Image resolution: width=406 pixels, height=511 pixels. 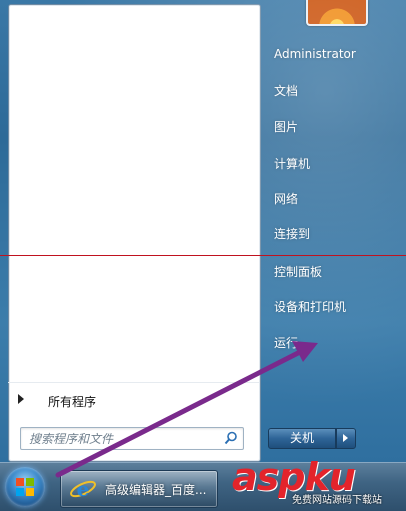 What do you see at coordinates (310, 306) in the screenshot?
I see `menu-item-devices-printers: 设备和打印机` at bounding box center [310, 306].